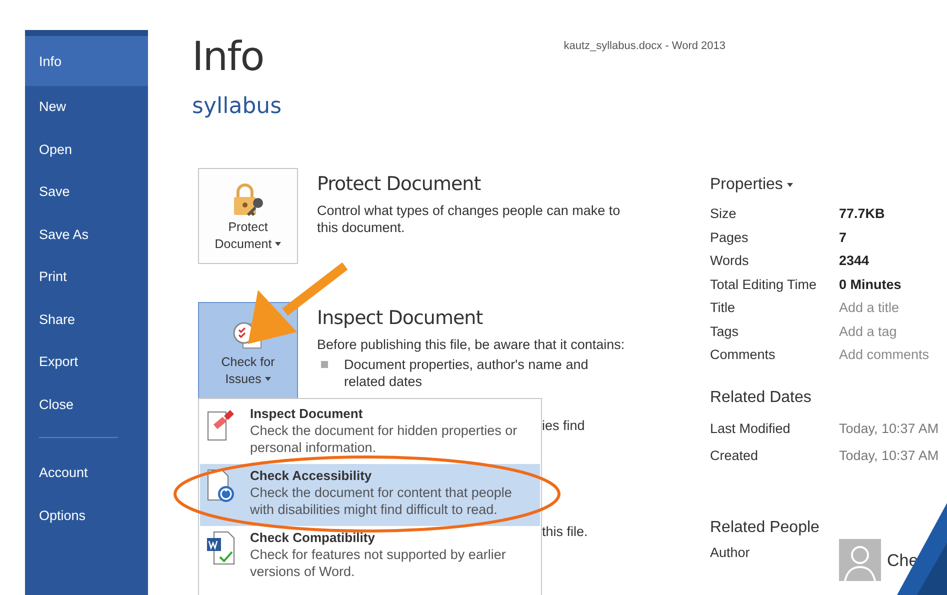 The image size is (947, 595). I want to click on page-title: Info, so click(228, 57).